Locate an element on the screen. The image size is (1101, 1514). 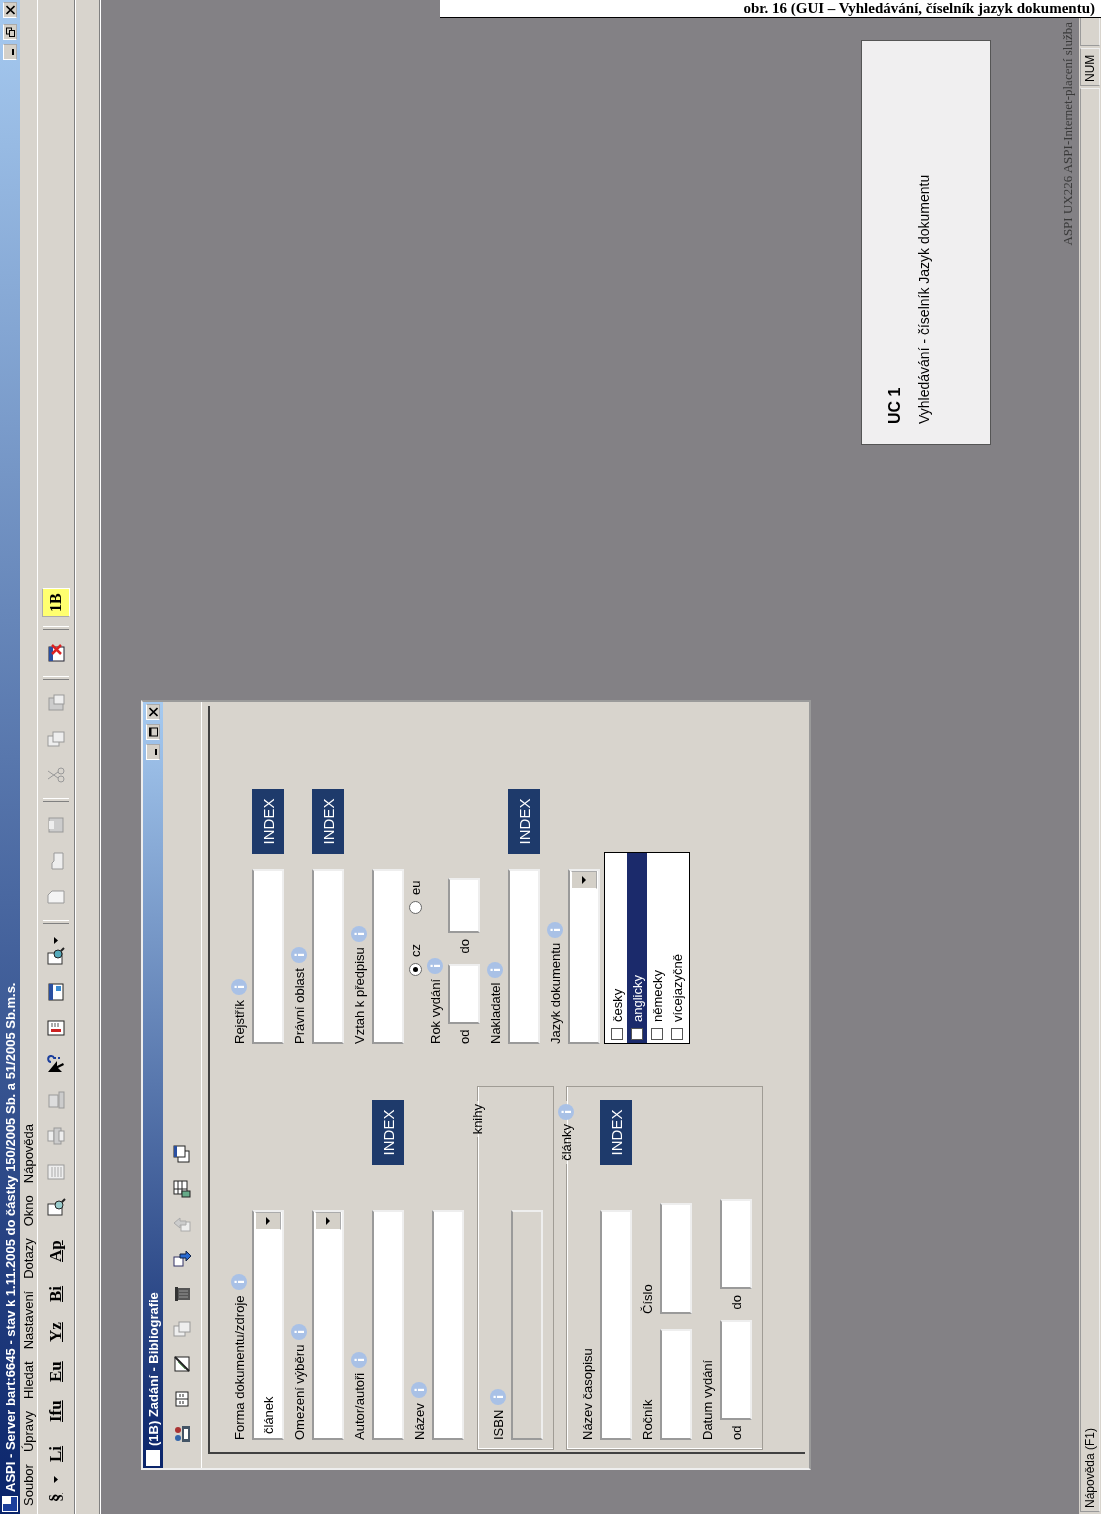
list-item: vícejazyčně is located at coordinates (677, 948).